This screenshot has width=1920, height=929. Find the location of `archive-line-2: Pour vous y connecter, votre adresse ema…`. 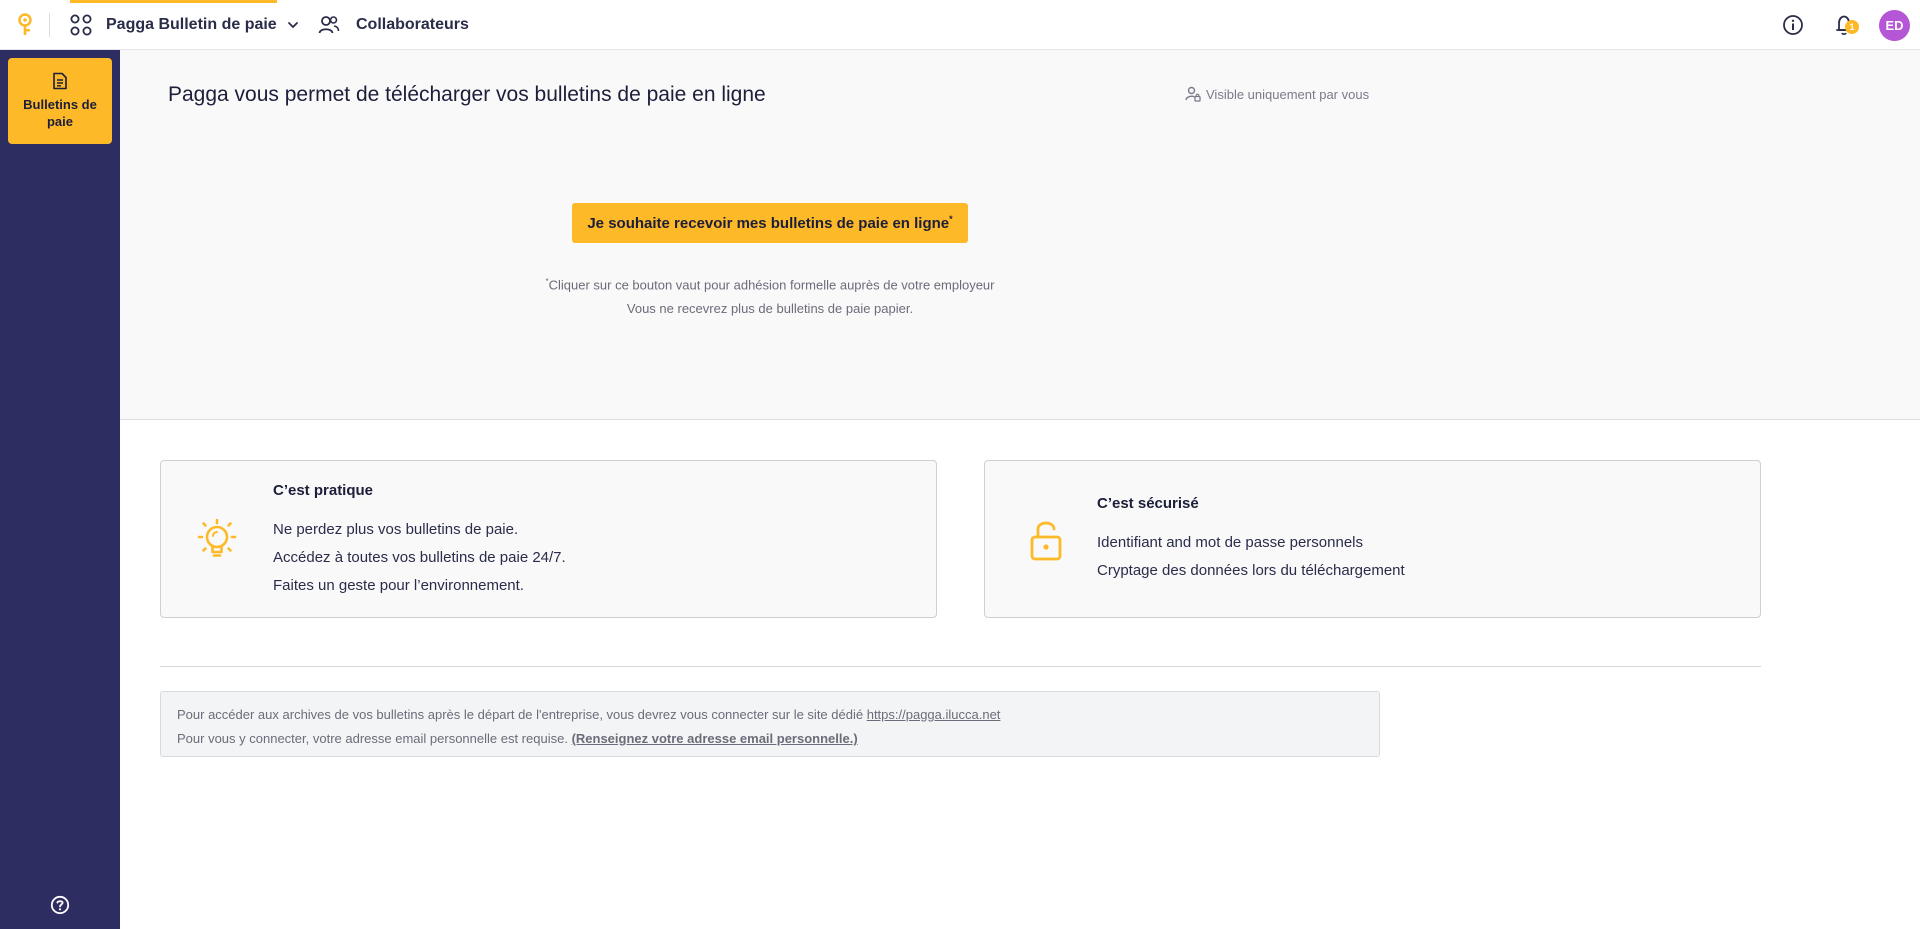

archive-line-2: Pour vous y connecter, votre adresse ema… is located at coordinates (770, 739).